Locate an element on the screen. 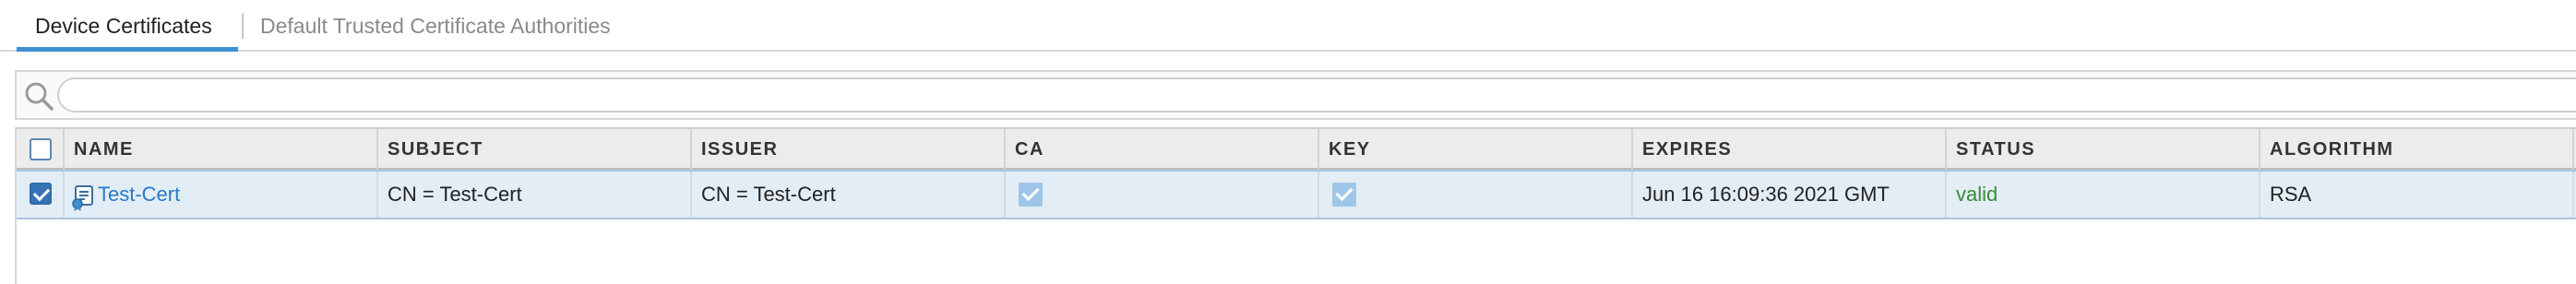 This screenshot has width=2576, height=284. header-select-cell is located at coordinates (41, 150).